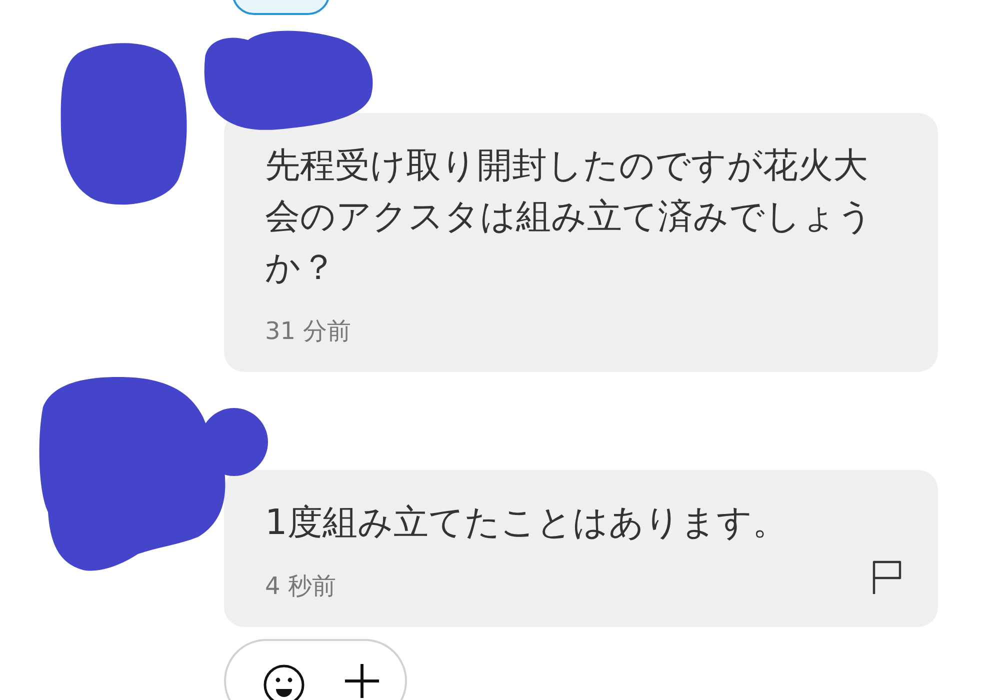  What do you see at coordinates (887, 577) in the screenshot?
I see `flag-icon` at bounding box center [887, 577].